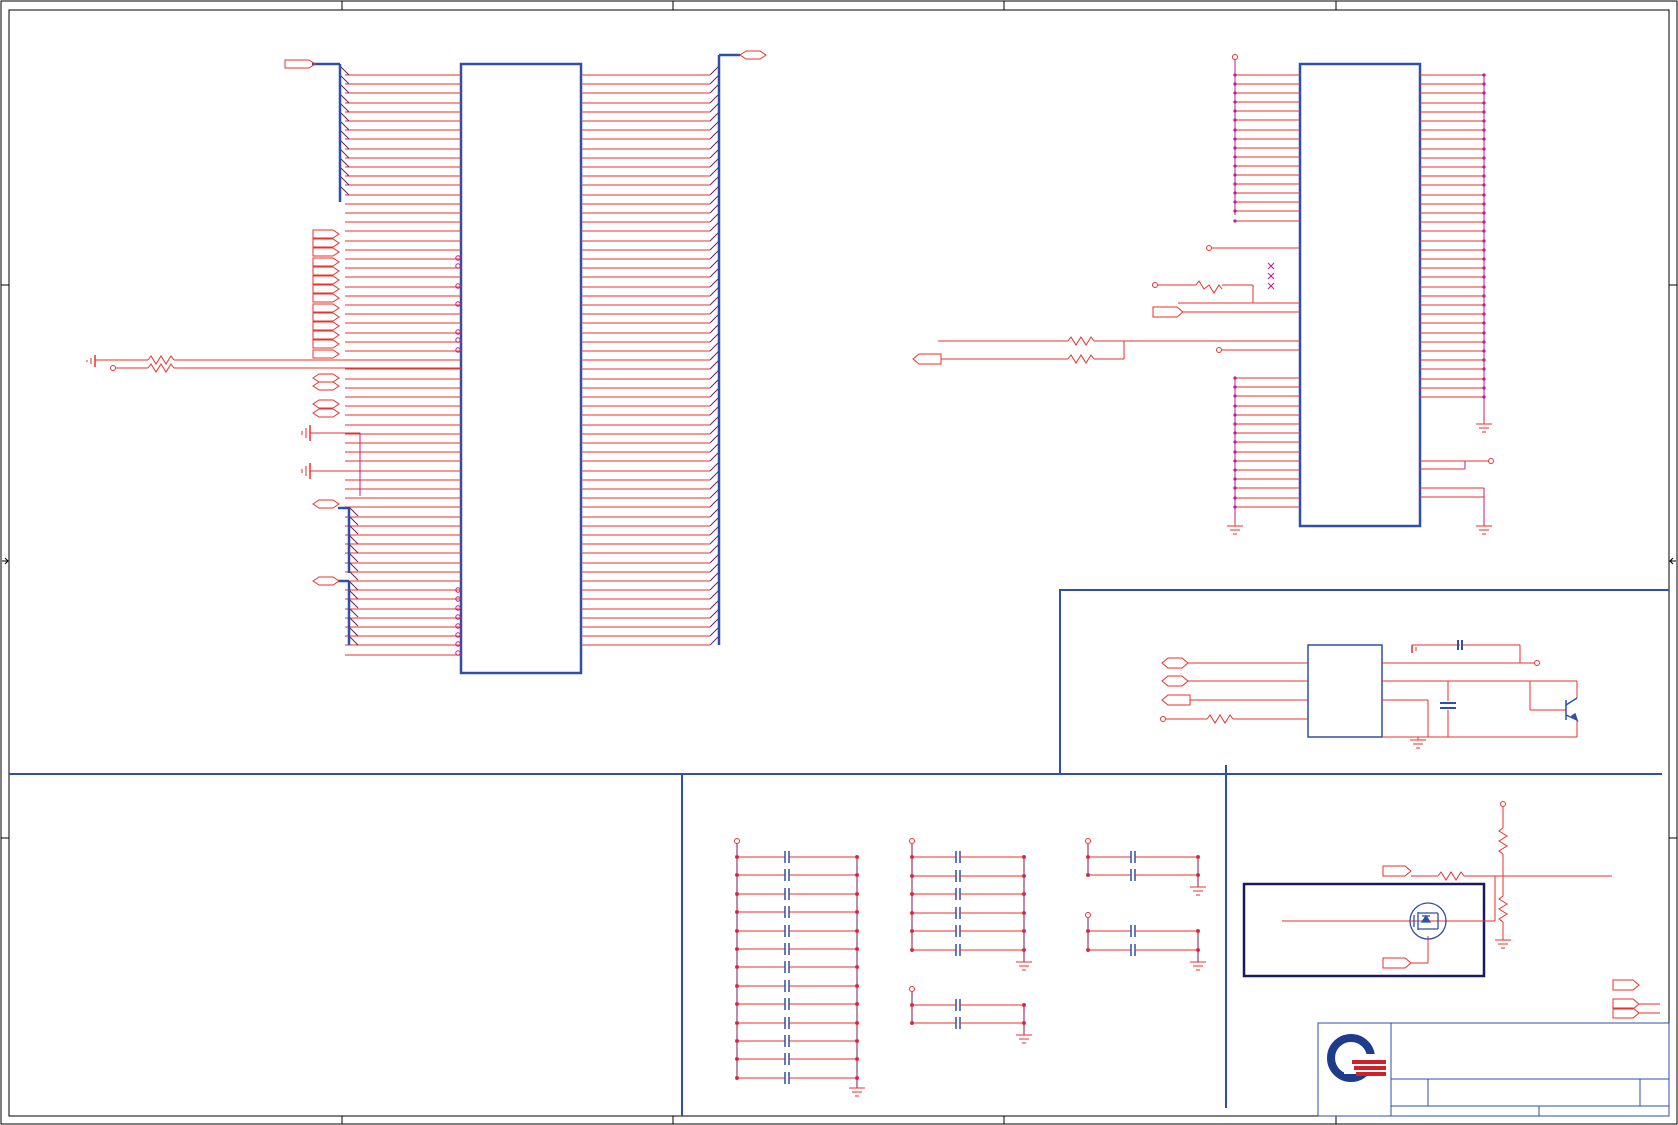 Image resolution: width=1678 pixels, height=1125 pixels. Describe the element at coordinates (1364, 930) in the screenshot. I see `mosfet-switch-block` at that location.